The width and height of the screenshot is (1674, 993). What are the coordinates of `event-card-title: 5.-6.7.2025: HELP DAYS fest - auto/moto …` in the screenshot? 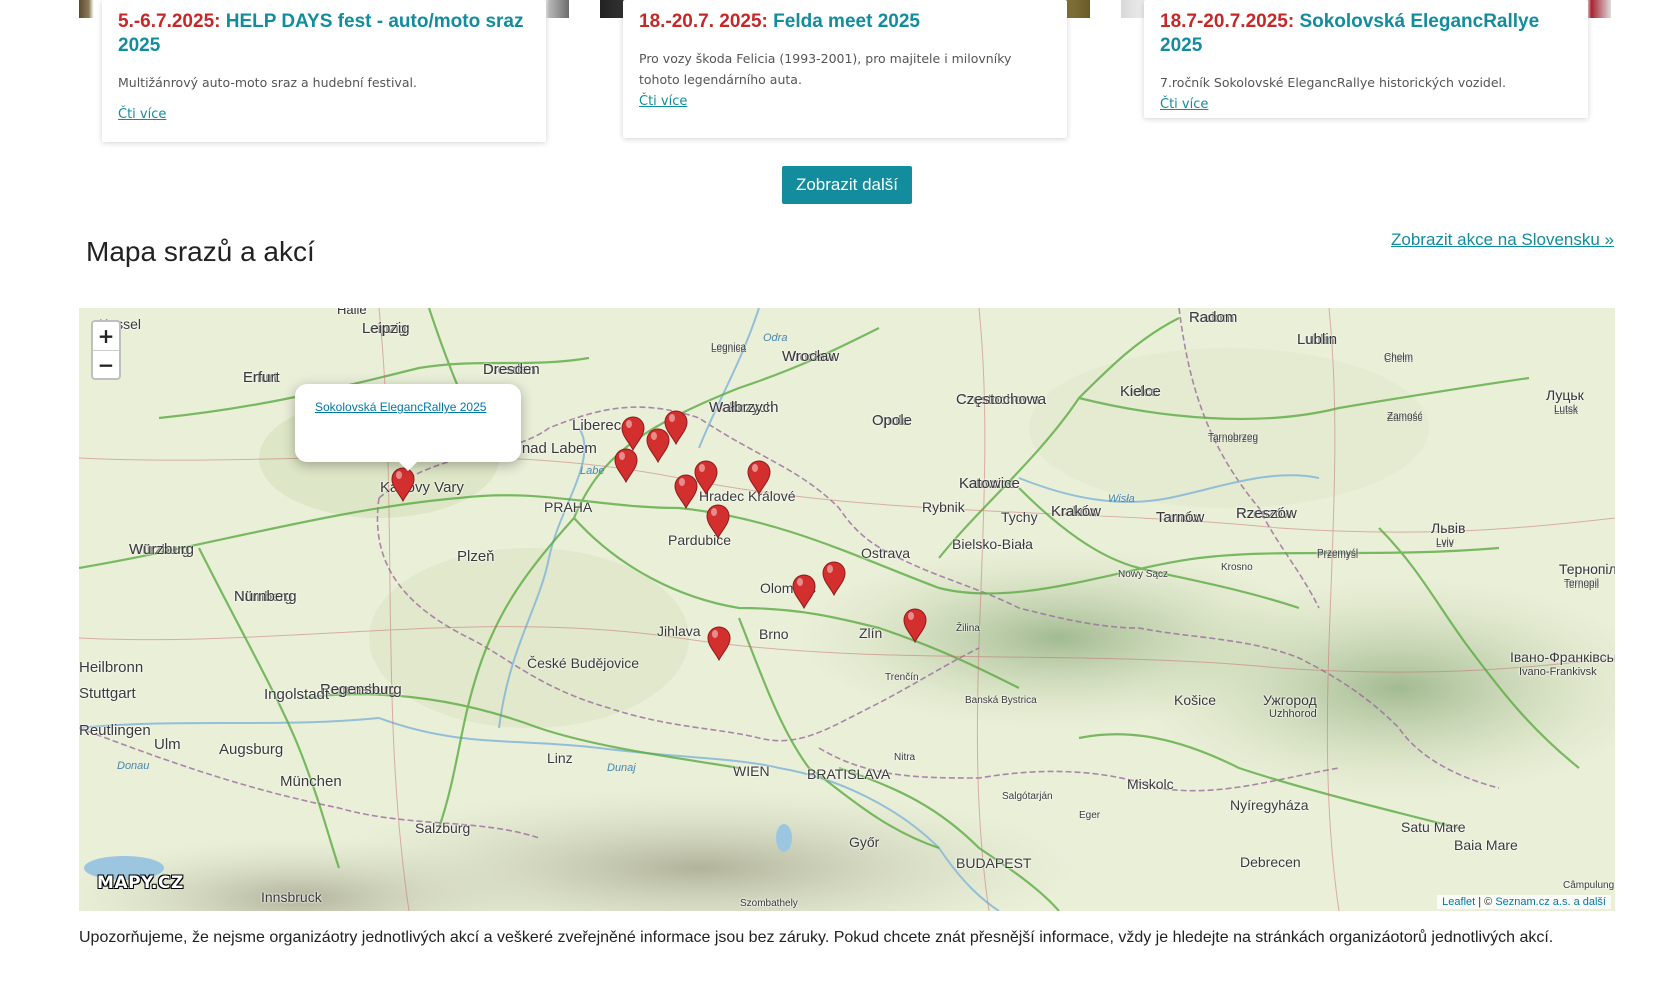 It's located at (324, 34).